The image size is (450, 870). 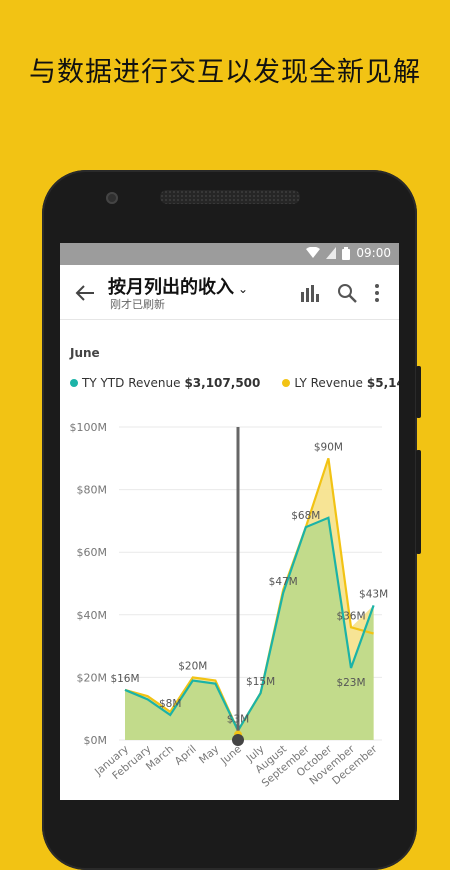 What do you see at coordinates (328, 447) in the screenshot?
I see `data-label: $90M` at bounding box center [328, 447].